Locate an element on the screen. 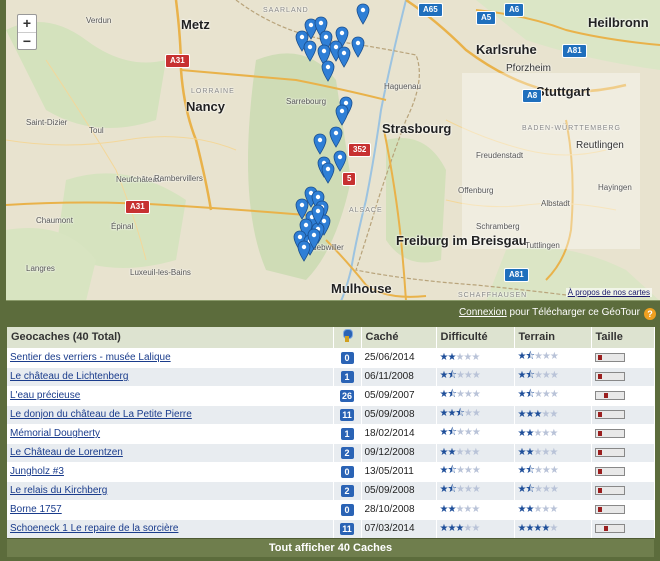  cache-name-cell: L'eau précieuse is located at coordinates (170, 395).